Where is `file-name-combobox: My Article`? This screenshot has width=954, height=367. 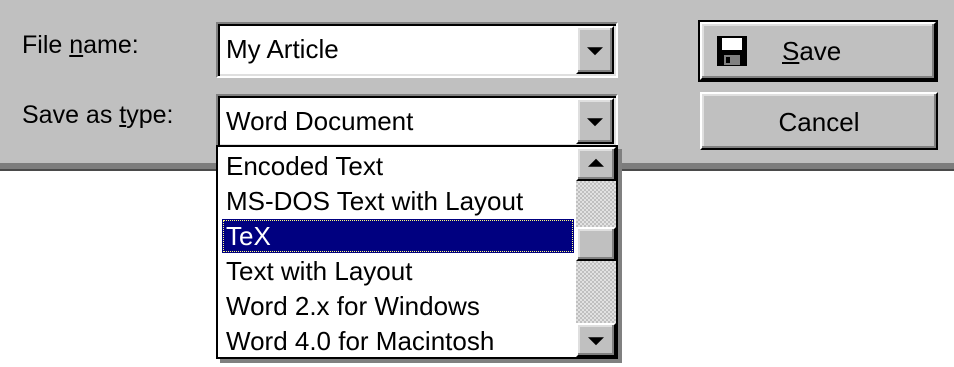 file-name-combobox: My Article is located at coordinates (417, 50).